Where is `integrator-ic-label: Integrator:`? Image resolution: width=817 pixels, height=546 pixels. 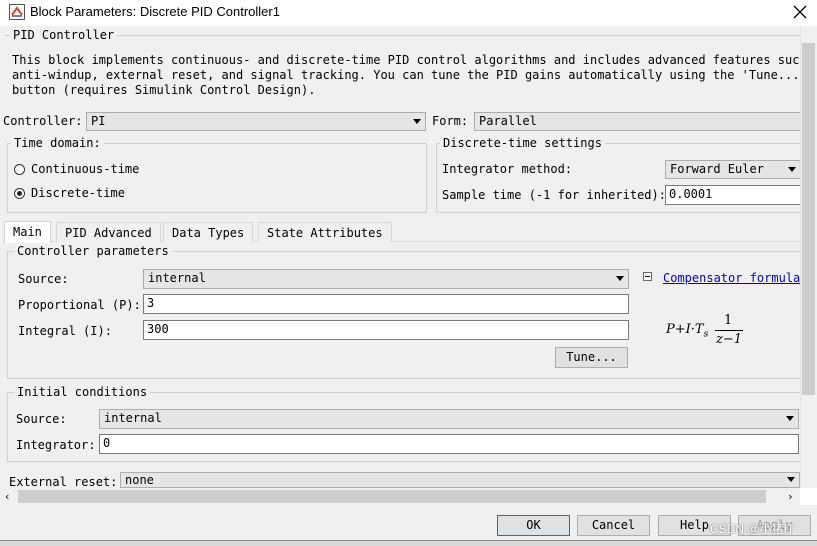 integrator-ic-label: Integrator: is located at coordinates (56, 445).